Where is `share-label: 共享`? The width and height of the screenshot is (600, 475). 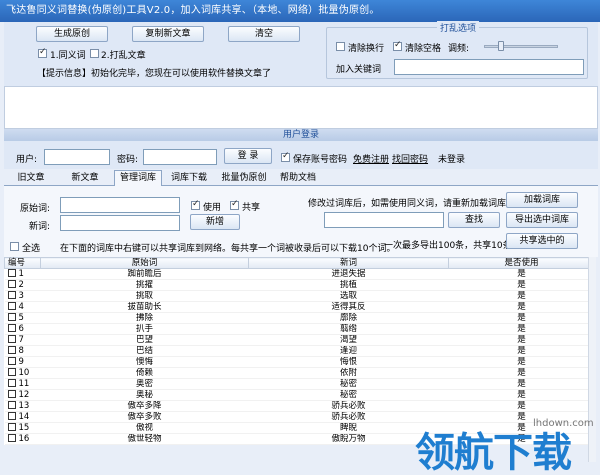
share-label: 共享 is located at coordinates (251, 208).